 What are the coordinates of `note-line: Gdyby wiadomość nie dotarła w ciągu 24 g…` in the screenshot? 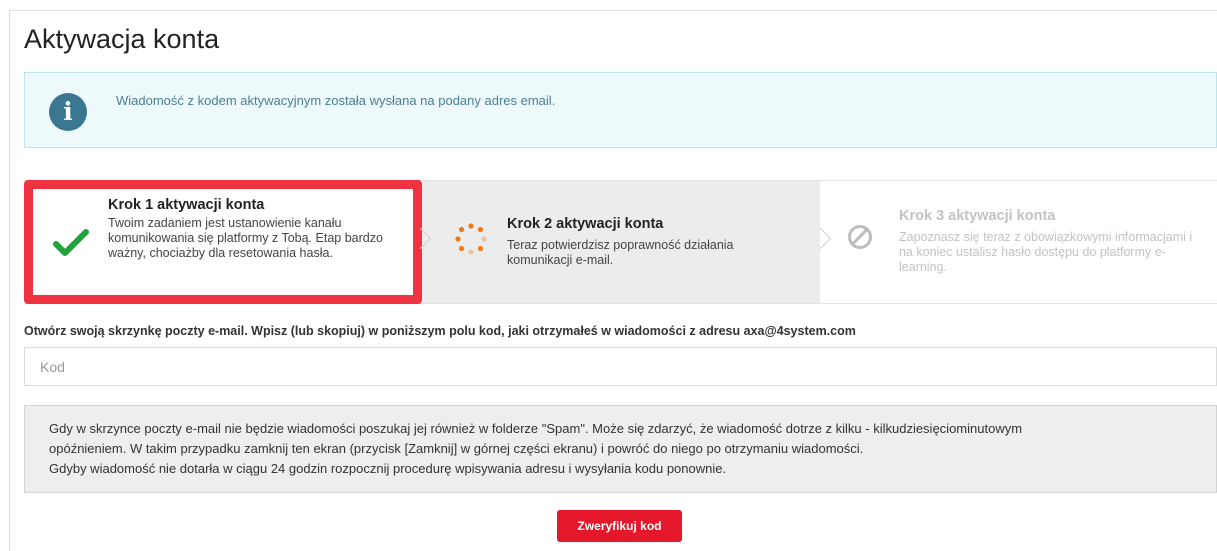 It's located at (388, 468).